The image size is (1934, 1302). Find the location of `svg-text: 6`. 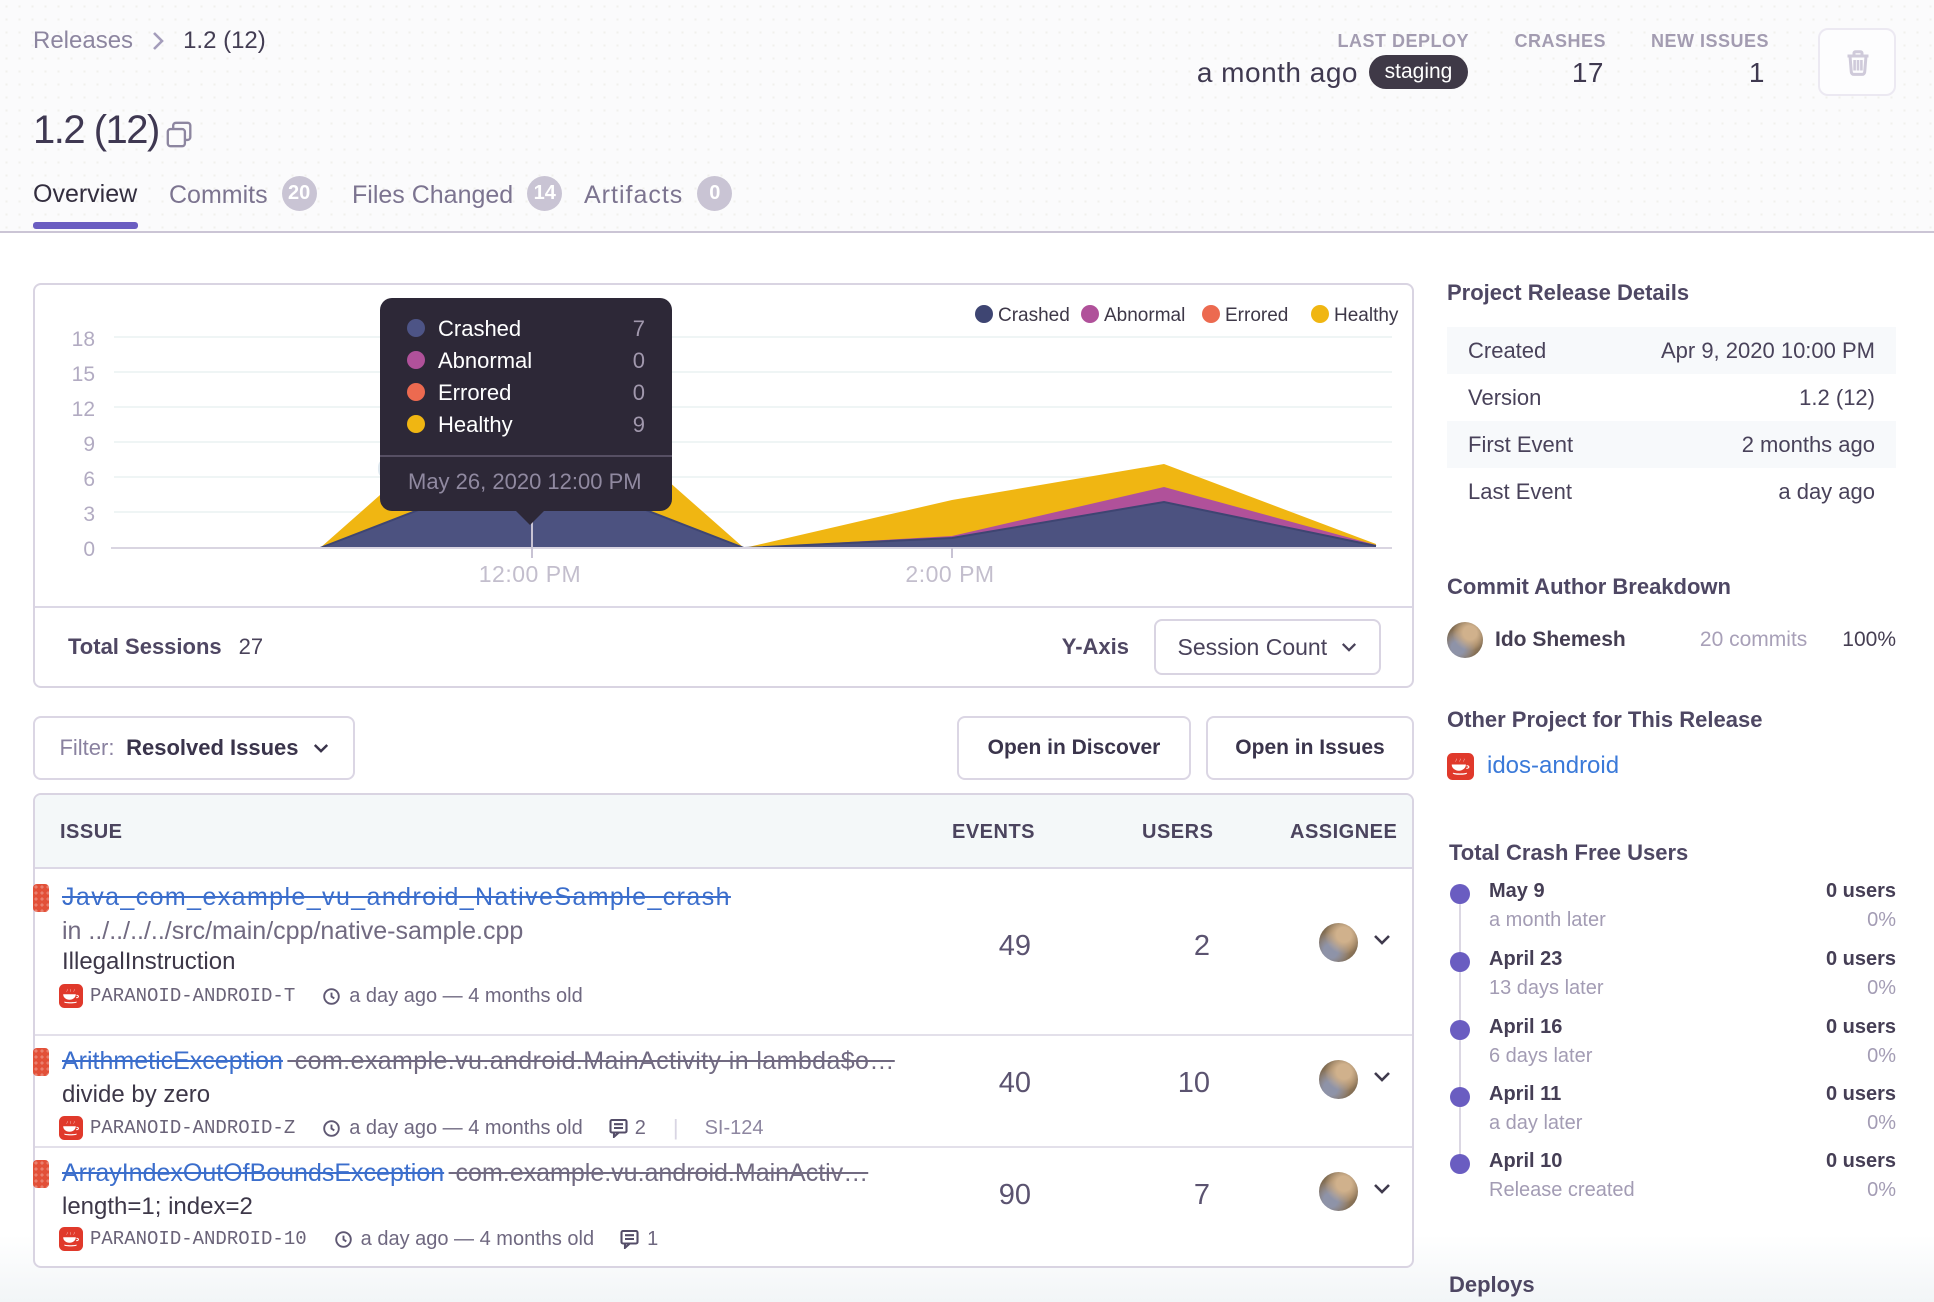

svg-text: 6 is located at coordinates (89, 479).